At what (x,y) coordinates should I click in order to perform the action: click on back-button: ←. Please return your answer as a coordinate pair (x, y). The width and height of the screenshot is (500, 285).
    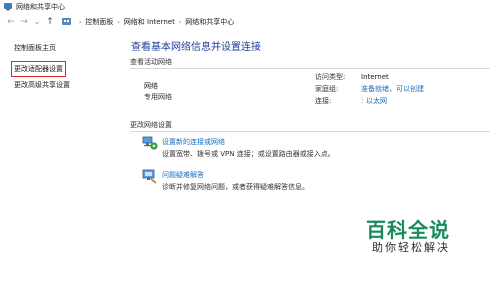
    Looking at the image, I should click on (11, 22).